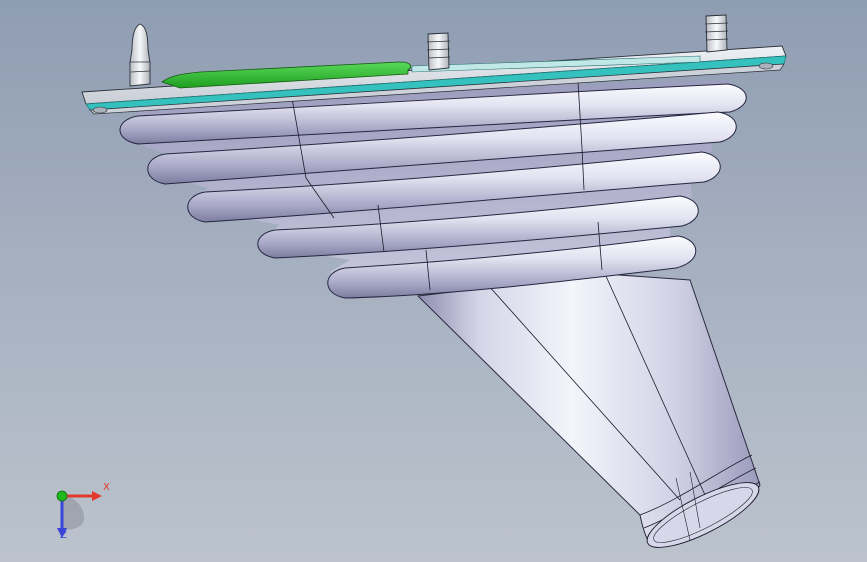  I want to click on triad-graphic, so click(79, 514).